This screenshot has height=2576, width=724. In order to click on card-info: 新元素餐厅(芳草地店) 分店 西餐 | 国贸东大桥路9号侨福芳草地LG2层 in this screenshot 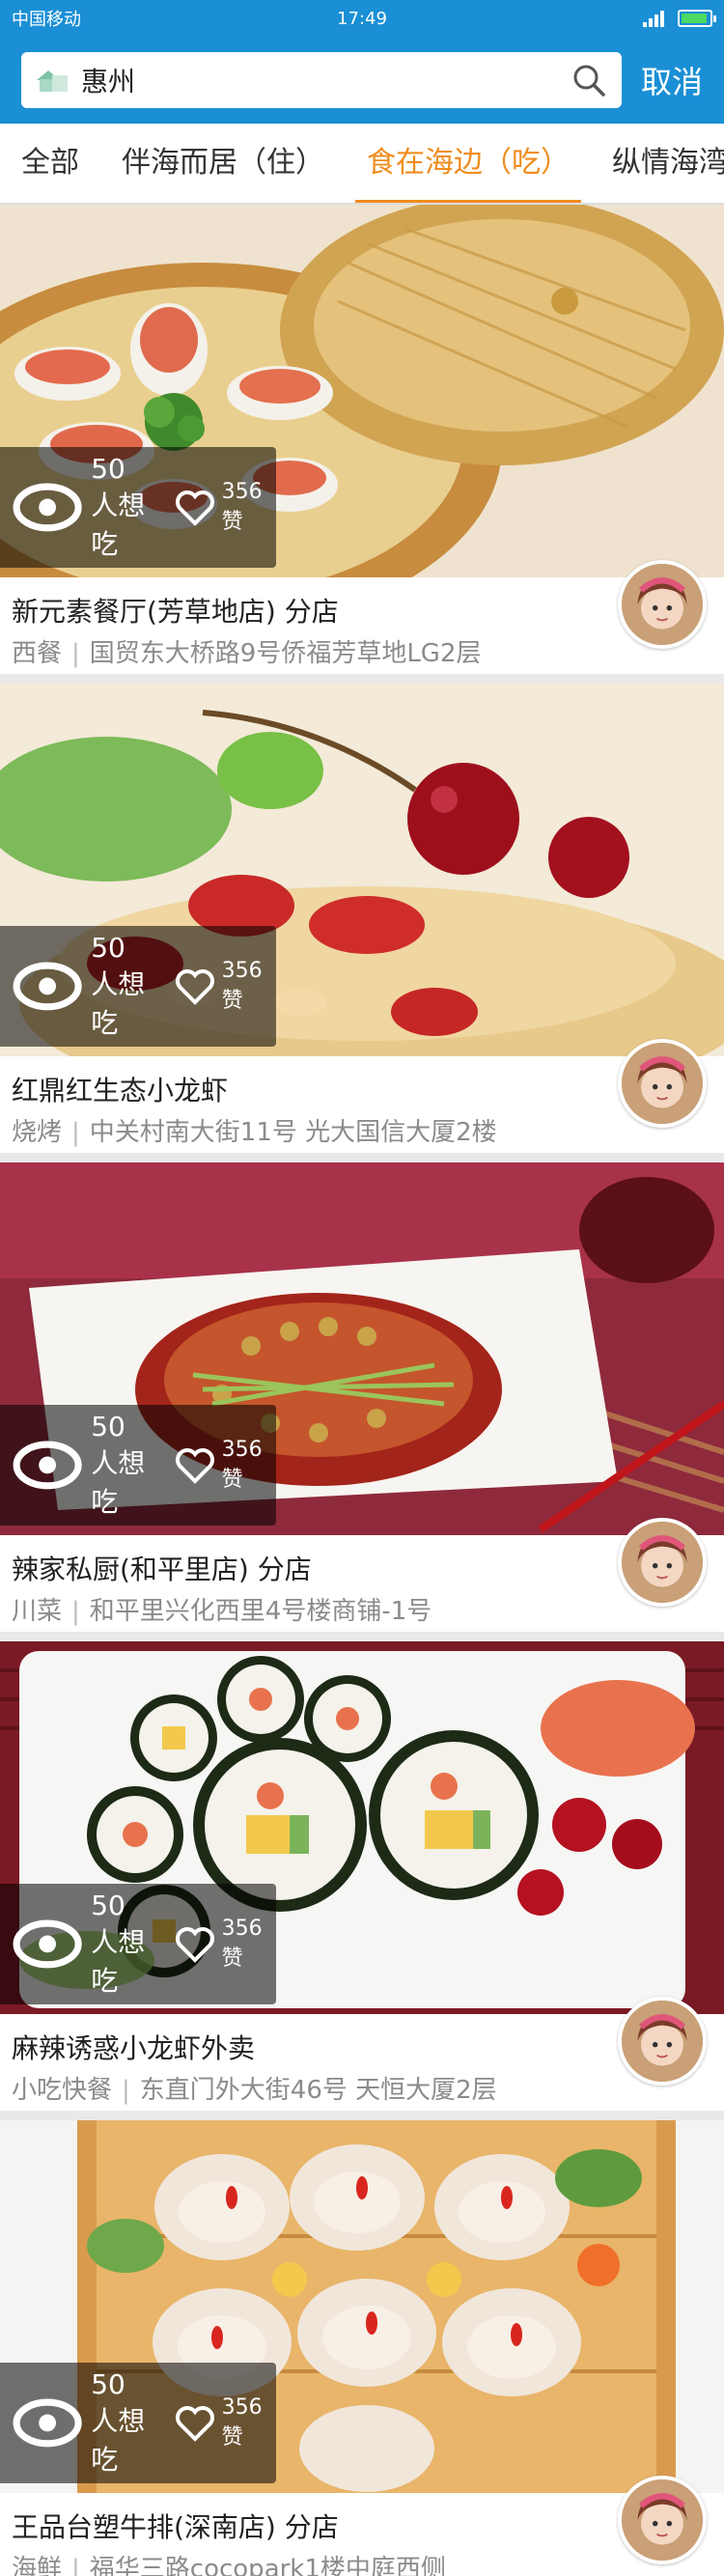, I will do `click(362, 617)`.